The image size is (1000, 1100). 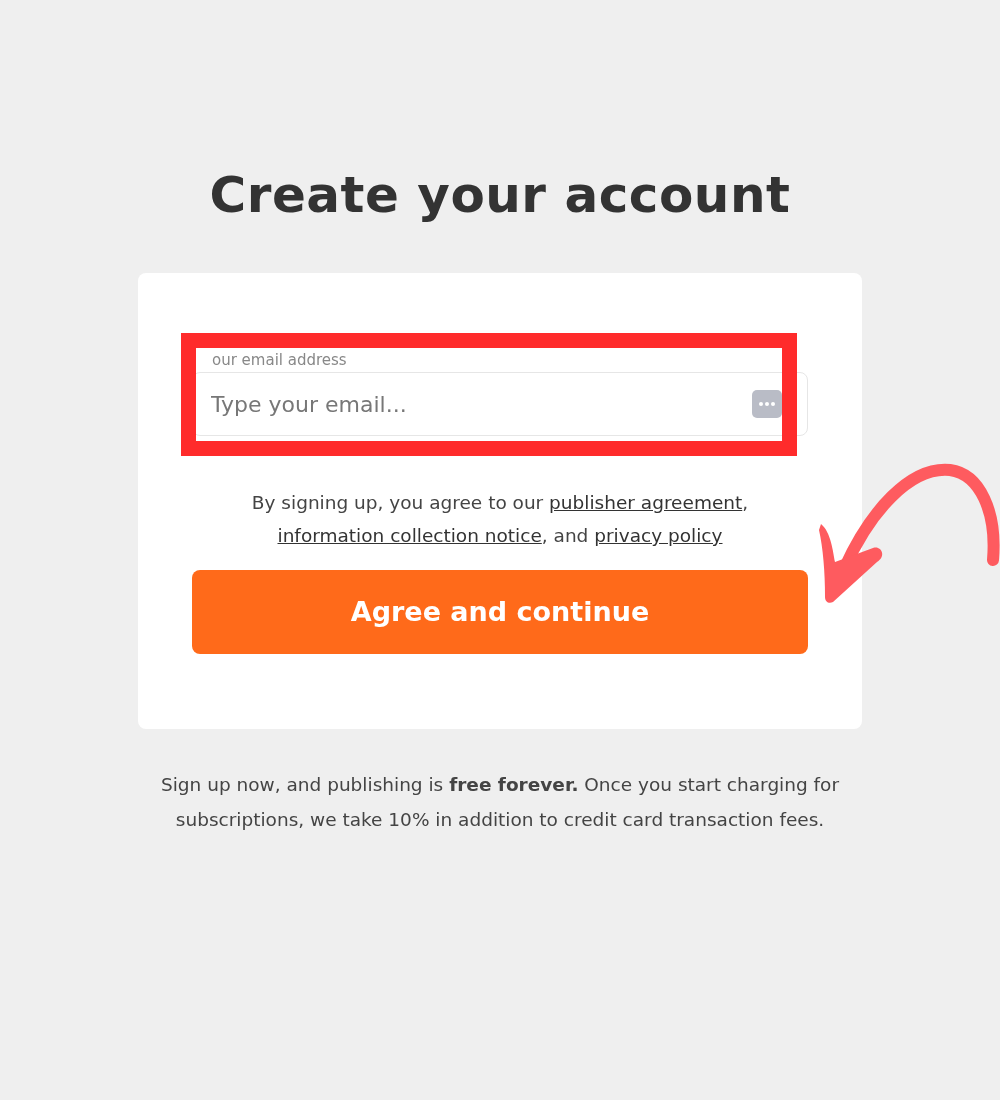 What do you see at coordinates (767, 404) in the screenshot?
I see `password-manager-icon` at bounding box center [767, 404].